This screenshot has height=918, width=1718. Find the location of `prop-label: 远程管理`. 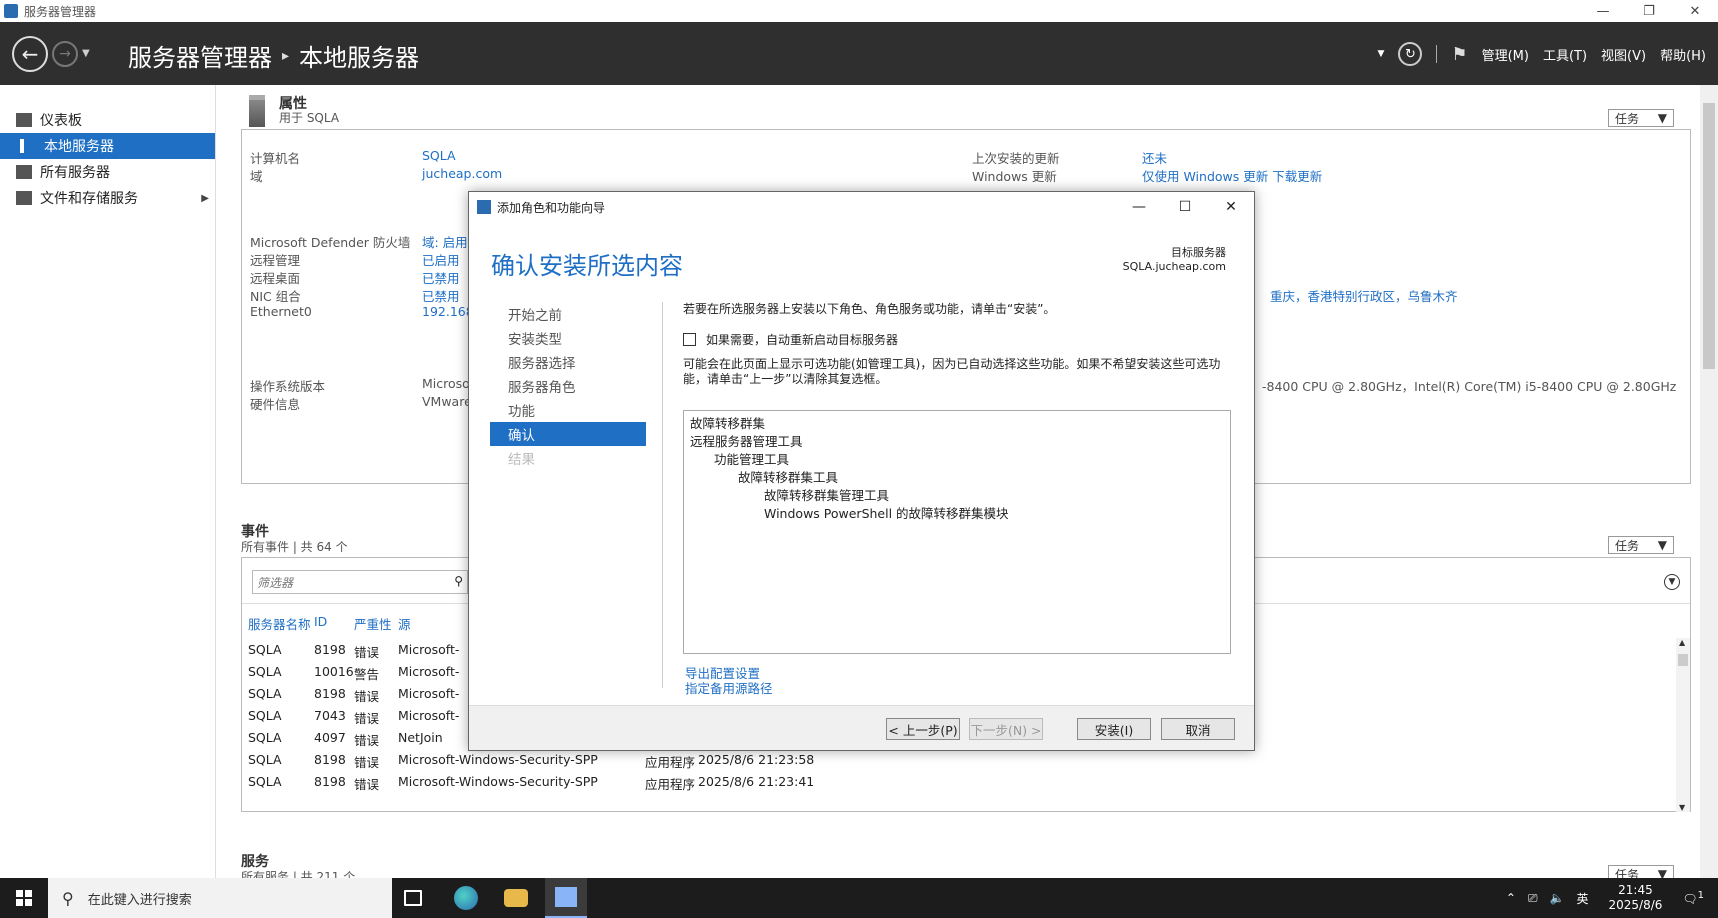

prop-label: 远程管理 is located at coordinates (275, 260).